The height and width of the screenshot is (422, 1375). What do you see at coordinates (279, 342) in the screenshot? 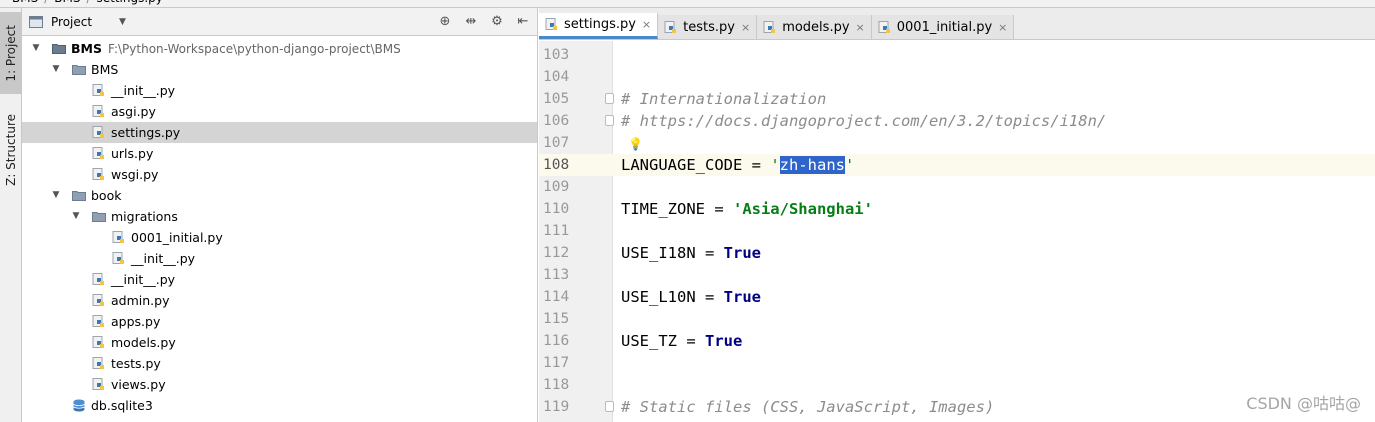
I see `tree-file-item: models.py` at bounding box center [279, 342].